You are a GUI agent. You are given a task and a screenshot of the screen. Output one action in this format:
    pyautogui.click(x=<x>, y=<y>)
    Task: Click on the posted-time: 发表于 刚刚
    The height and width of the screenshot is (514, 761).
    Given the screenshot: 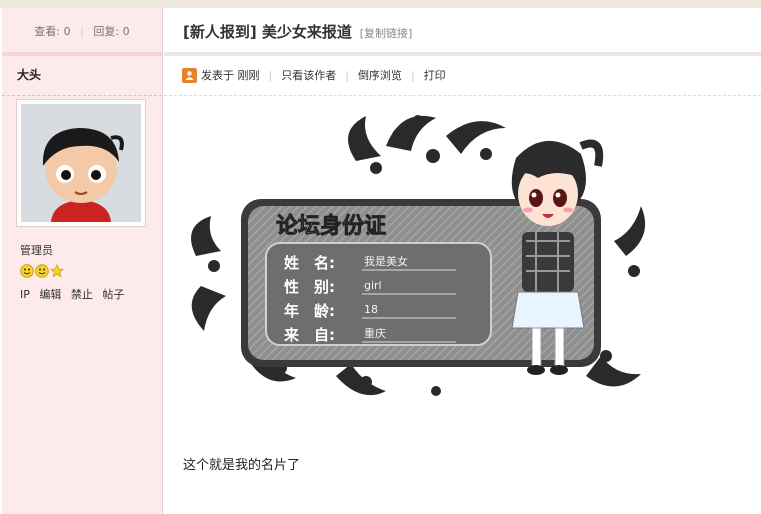 What is the action you would take?
    pyautogui.click(x=230, y=75)
    